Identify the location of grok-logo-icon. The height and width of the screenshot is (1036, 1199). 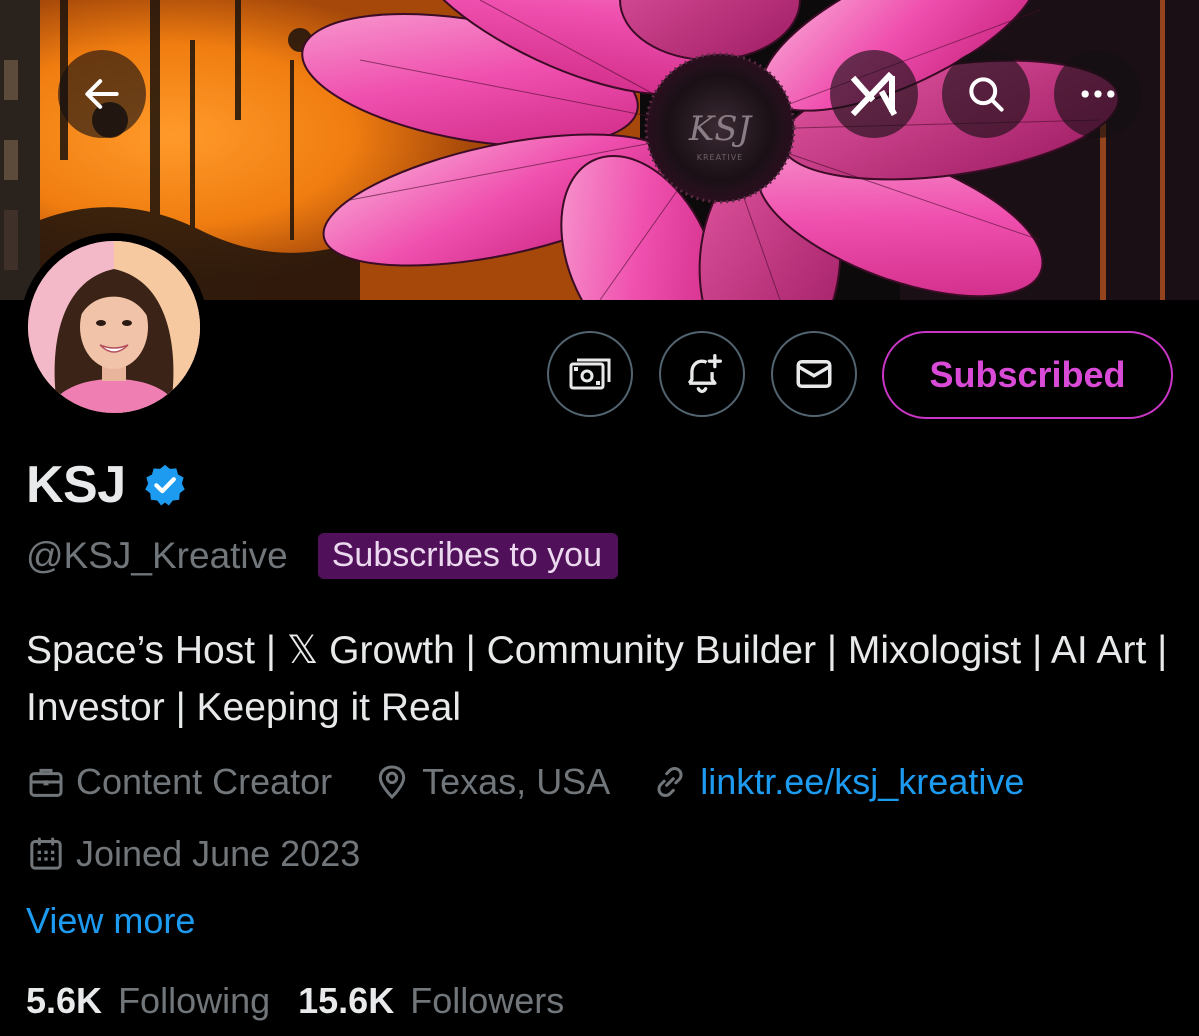
(874, 94).